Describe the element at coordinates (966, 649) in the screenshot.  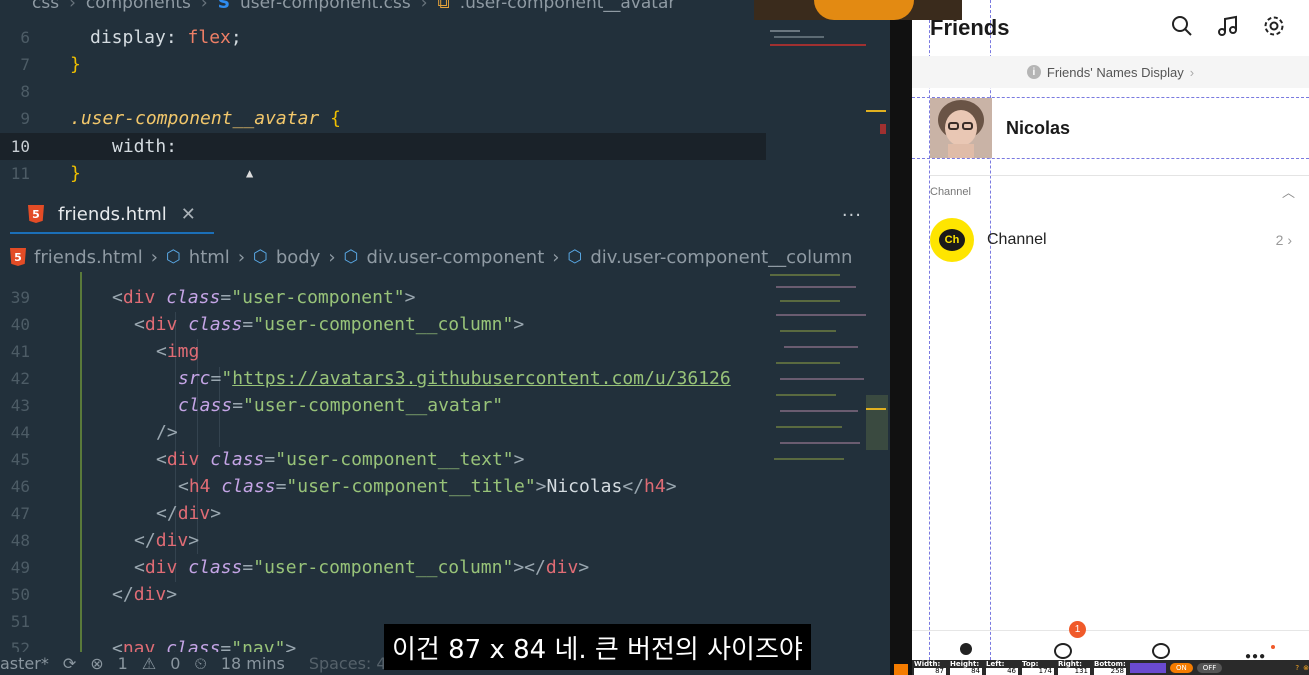
I see `friends-tab-icon` at that location.